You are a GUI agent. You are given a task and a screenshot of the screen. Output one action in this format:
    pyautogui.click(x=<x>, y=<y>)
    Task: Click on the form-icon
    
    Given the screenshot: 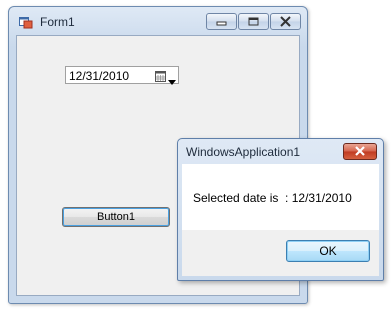 What is the action you would take?
    pyautogui.click(x=26, y=22)
    